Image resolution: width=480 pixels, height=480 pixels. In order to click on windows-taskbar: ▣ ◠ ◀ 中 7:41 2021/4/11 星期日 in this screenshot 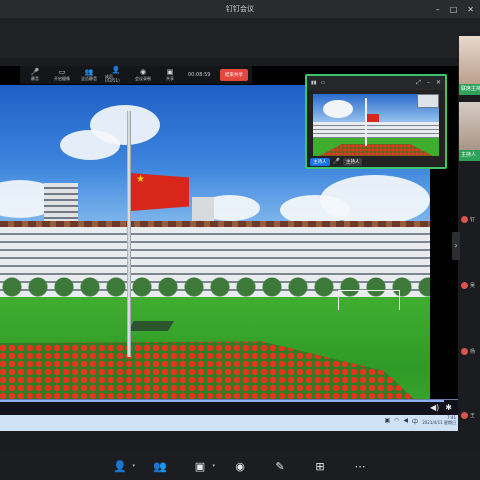, I will do `click(229, 423)`.